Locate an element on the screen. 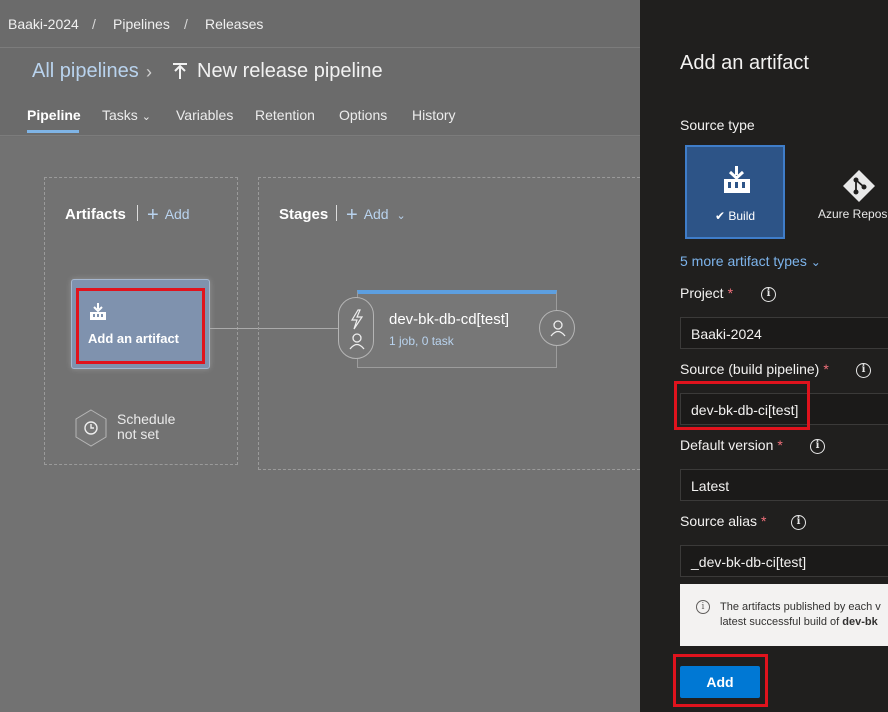 Image resolution: width=888 pixels, height=712 pixels. breadcrumb-releases: Releases is located at coordinates (234, 24).